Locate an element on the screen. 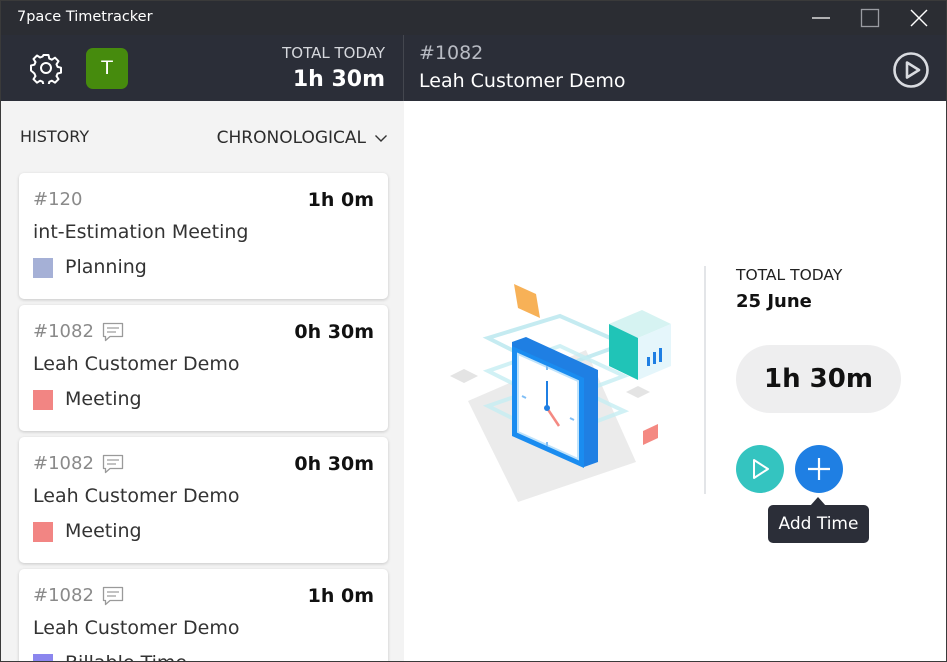  minimize-icon is located at coordinates (821, 18).